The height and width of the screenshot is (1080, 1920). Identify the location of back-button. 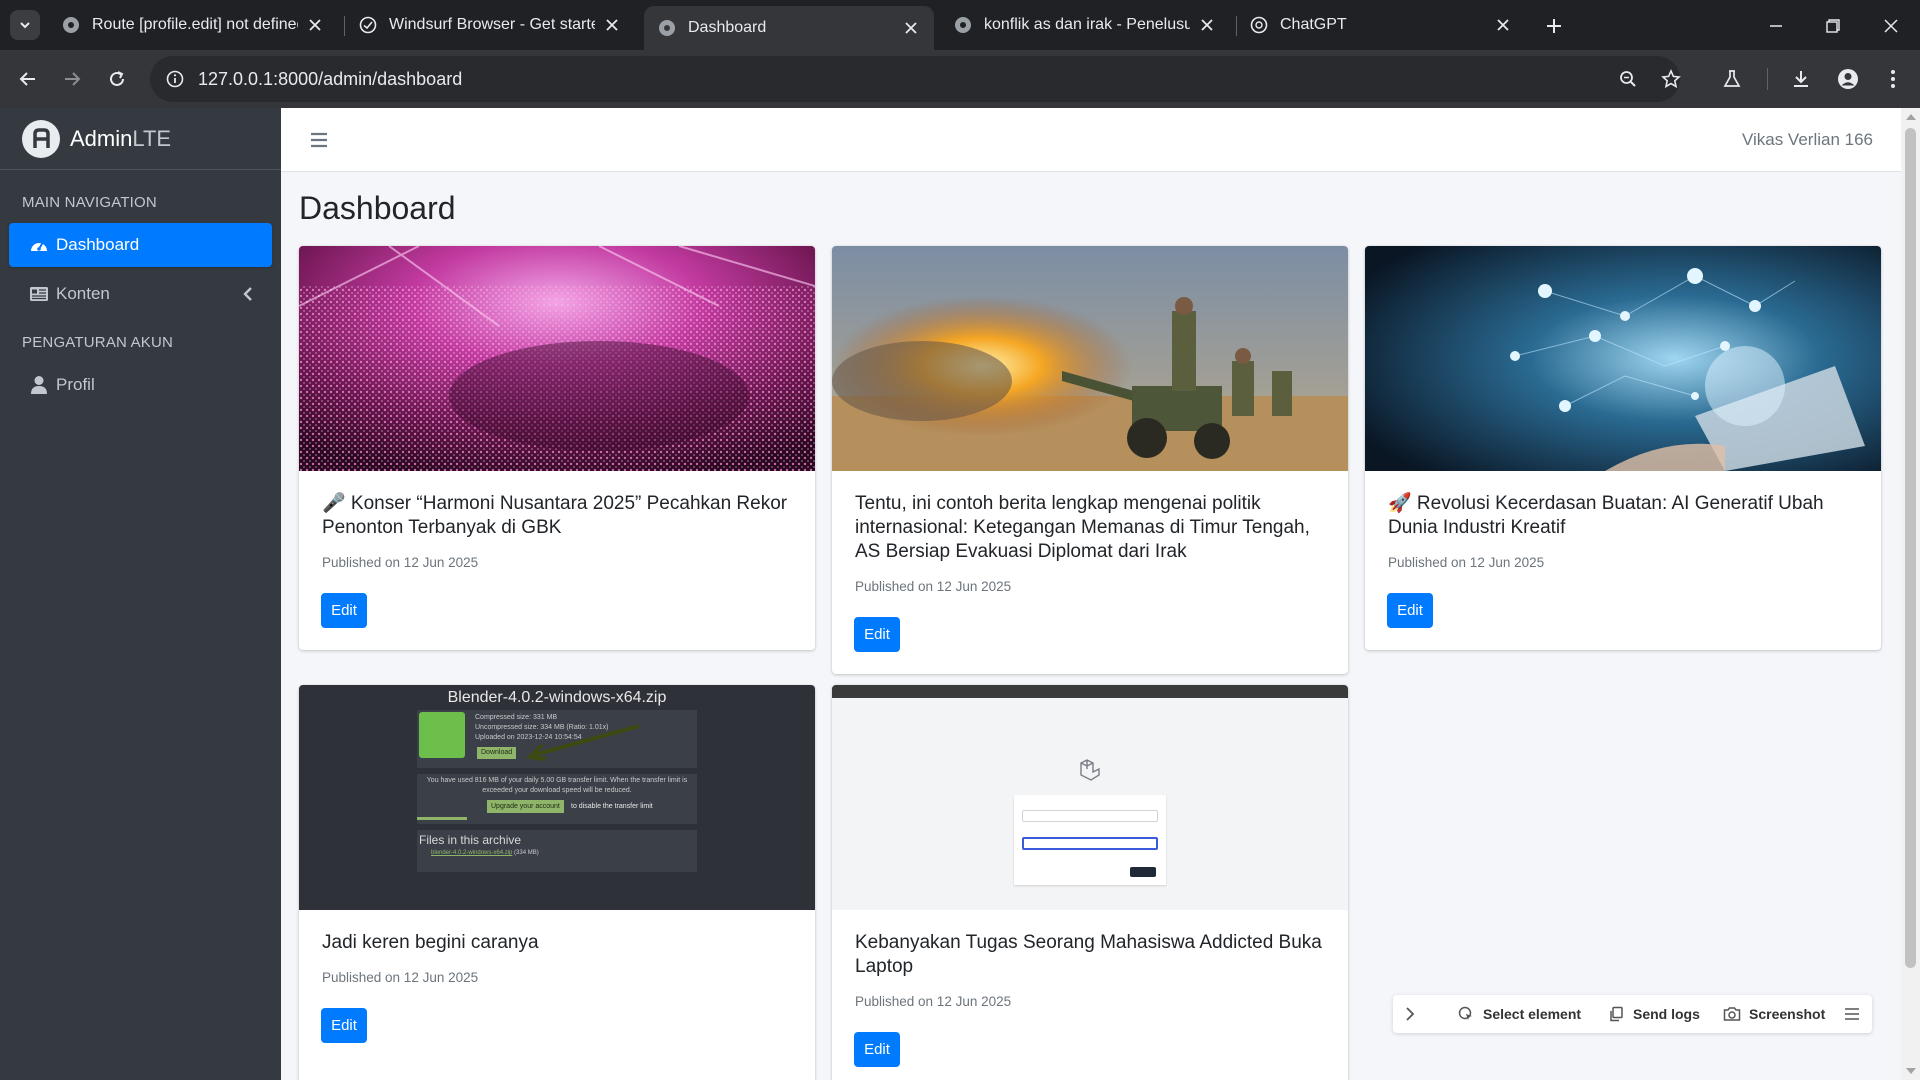
(28, 79).